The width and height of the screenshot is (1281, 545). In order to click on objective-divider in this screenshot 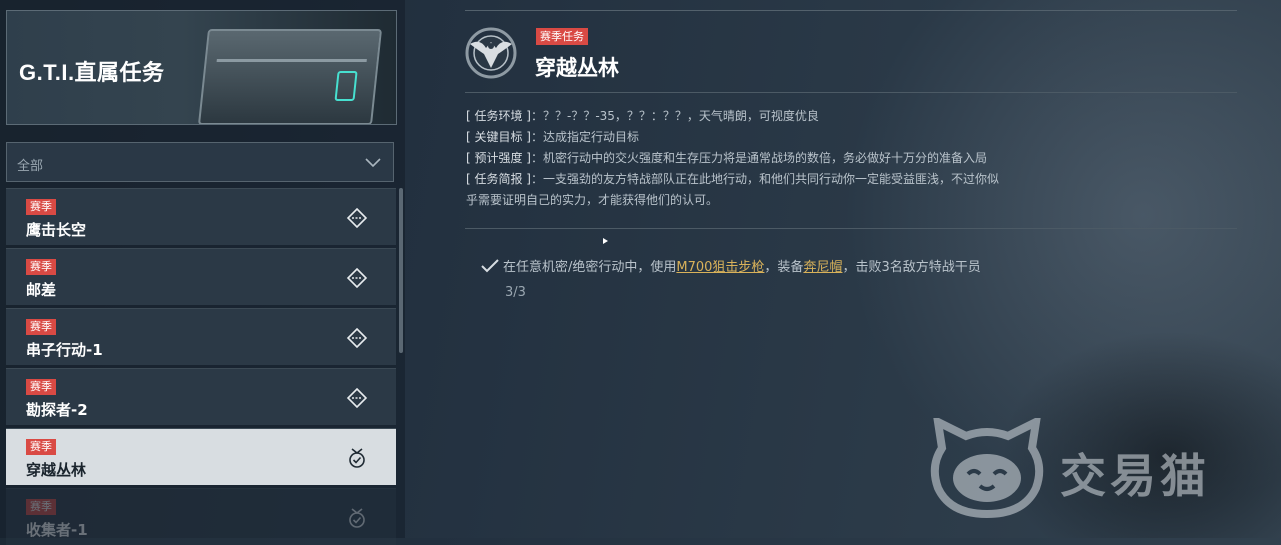, I will do `click(851, 228)`.